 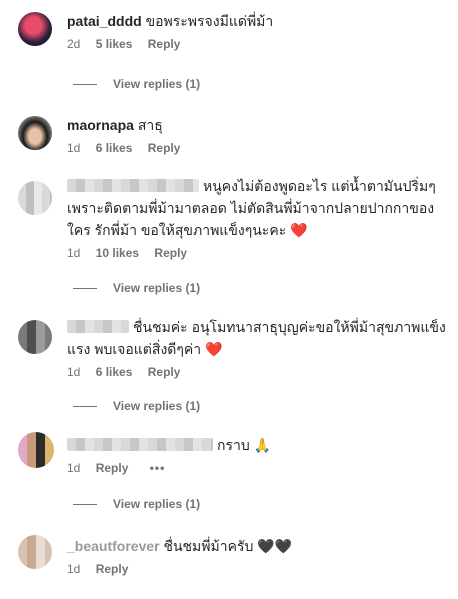 I want to click on comment-username: _beautforever, so click(x=113, y=546).